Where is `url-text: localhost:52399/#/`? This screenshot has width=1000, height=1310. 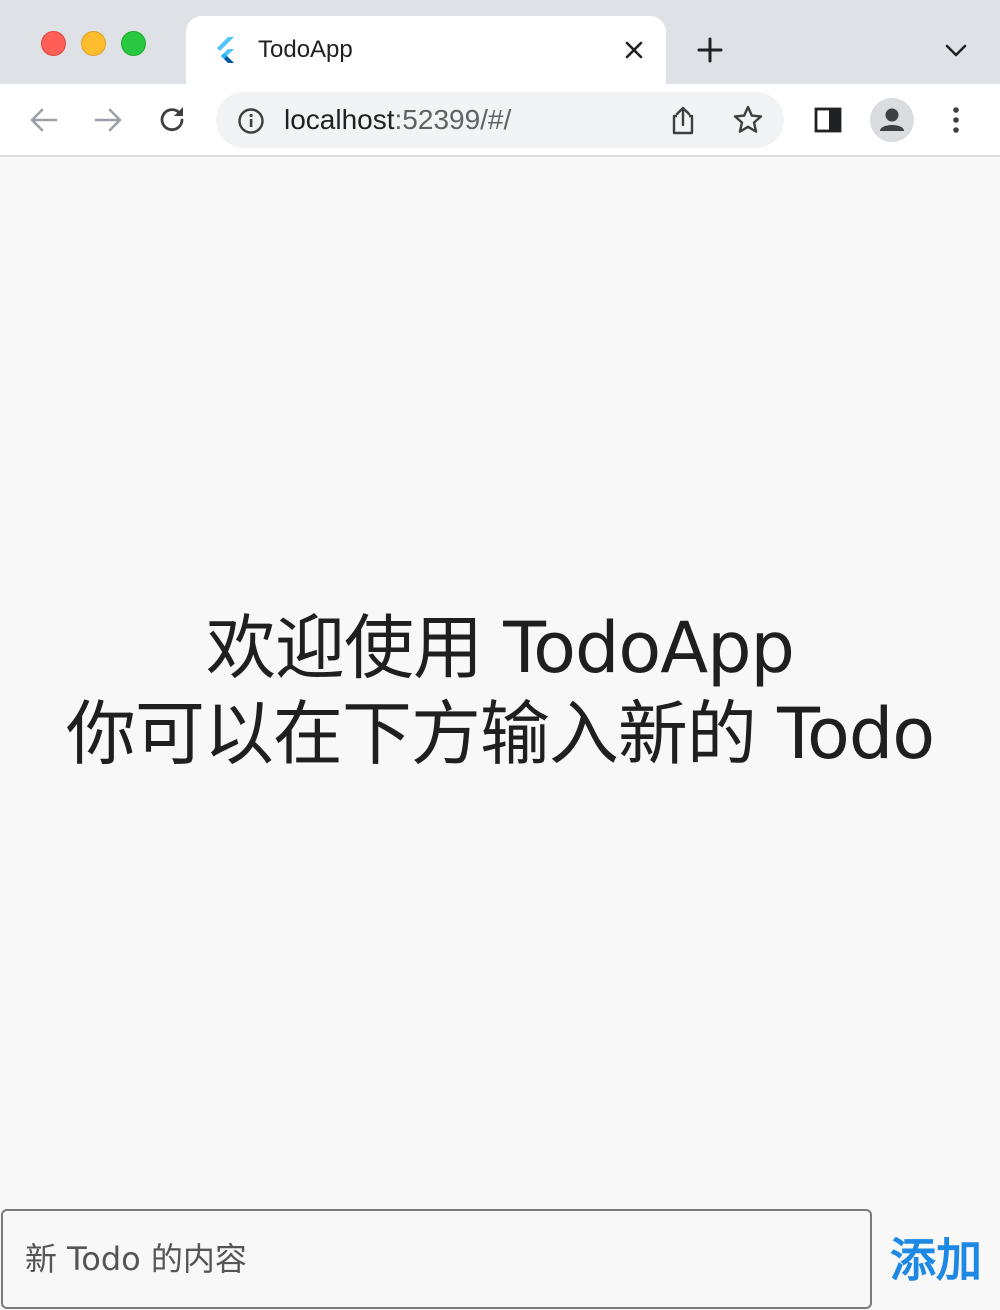 url-text: localhost:52399/#/ is located at coordinates (397, 120).